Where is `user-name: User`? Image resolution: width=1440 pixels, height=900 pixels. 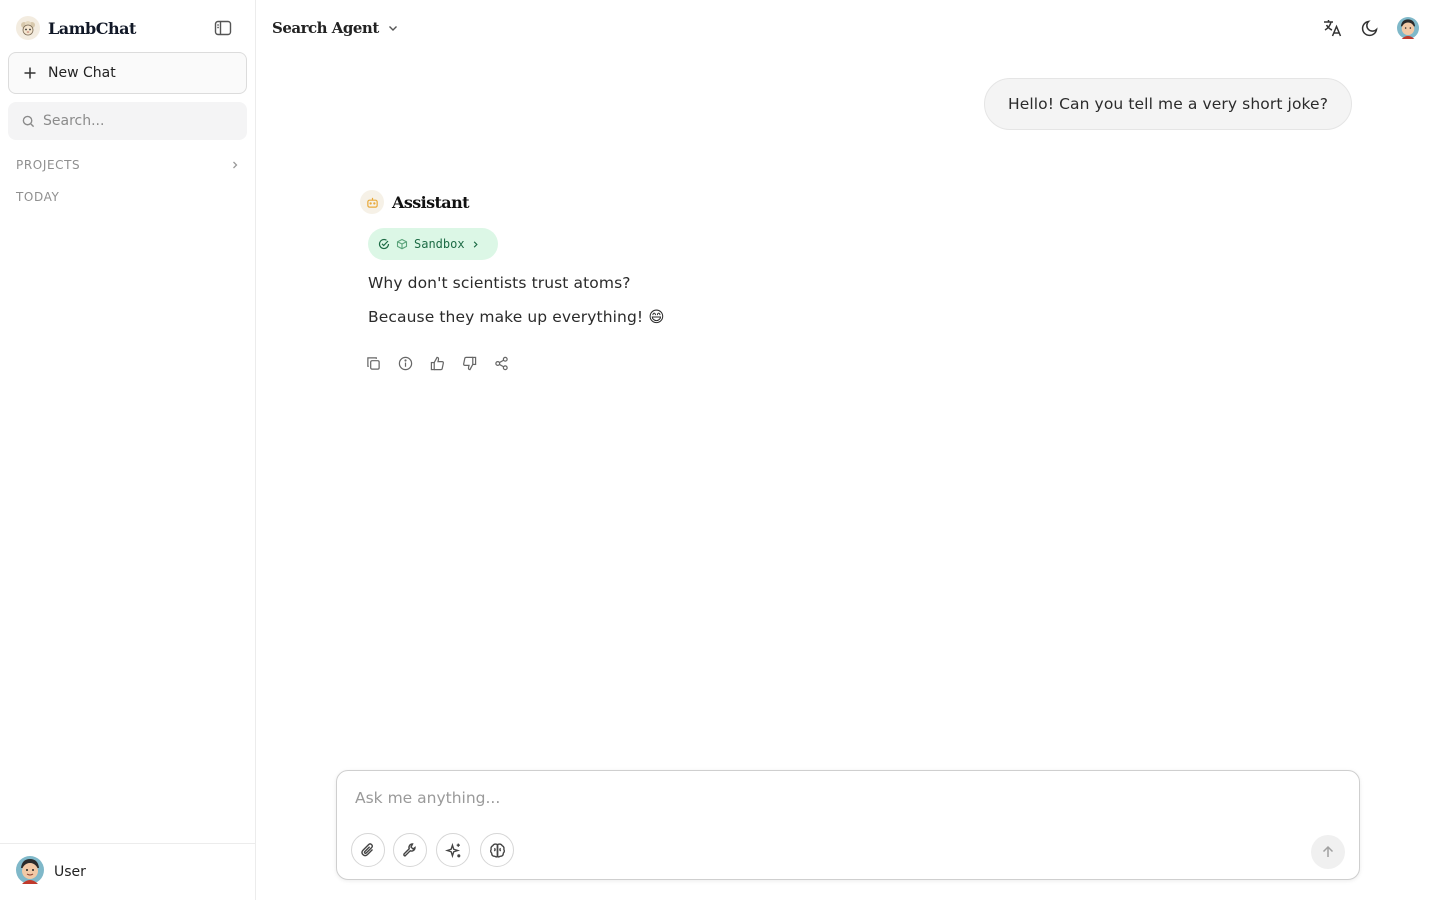 user-name: User is located at coordinates (70, 872).